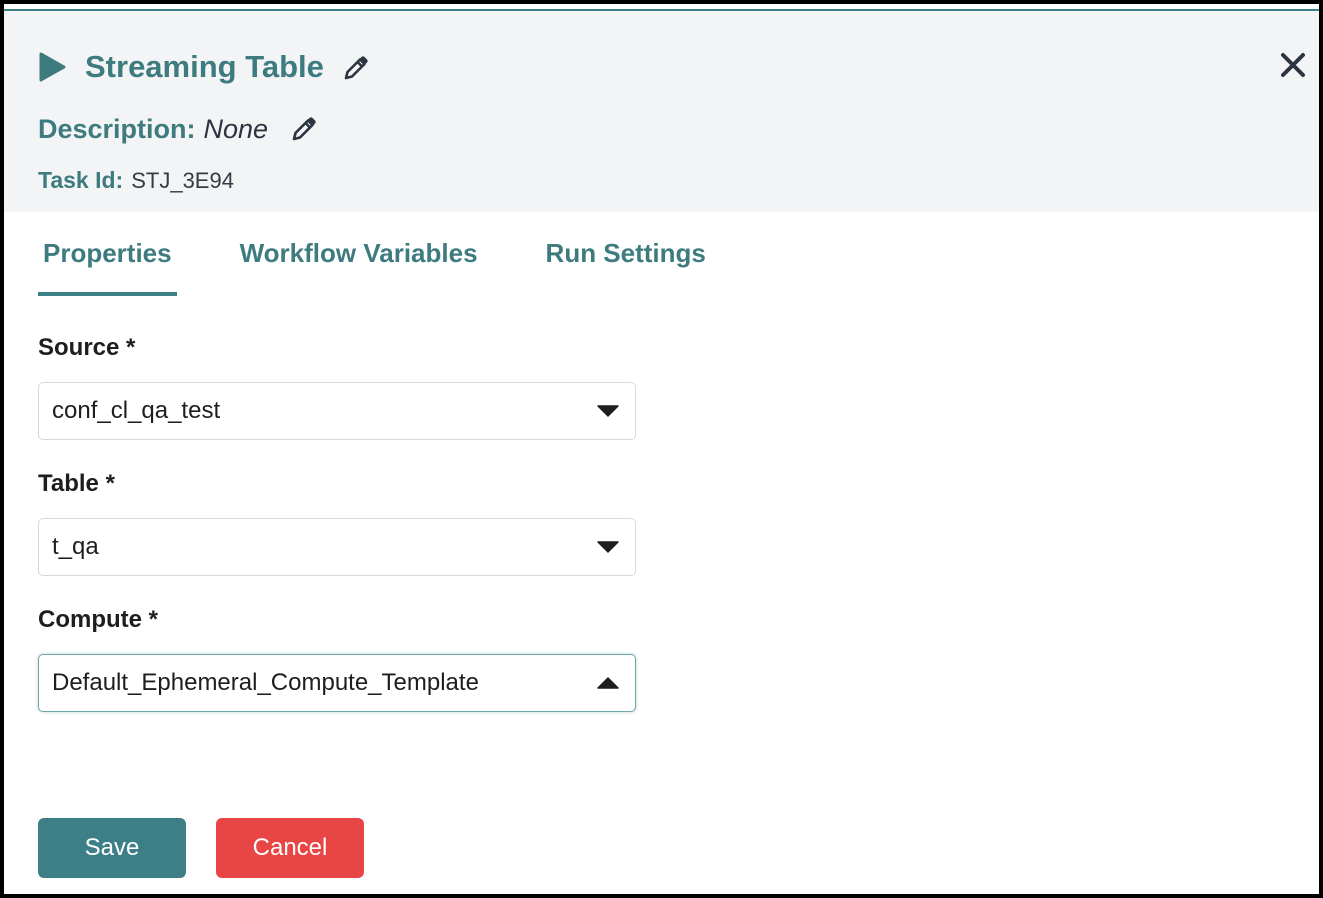 The height and width of the screenshot is (898, 1323). Describe the element at coordinates (117, 129) in the screenshot. I see `description-label: Description:` at that location.